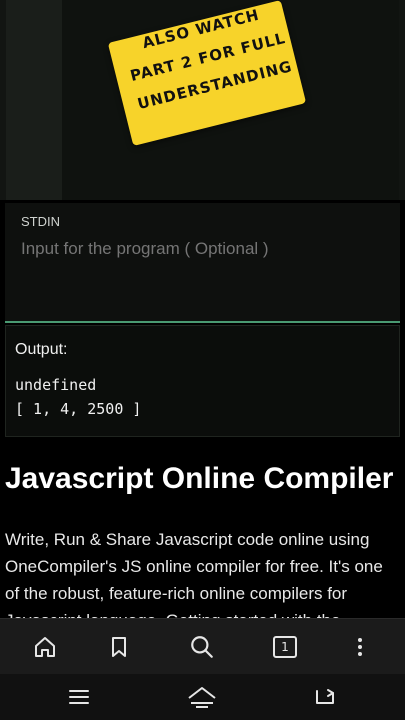 The image size is (405, 720). I want to click on tabs-icon: 1, so click(285, 647).